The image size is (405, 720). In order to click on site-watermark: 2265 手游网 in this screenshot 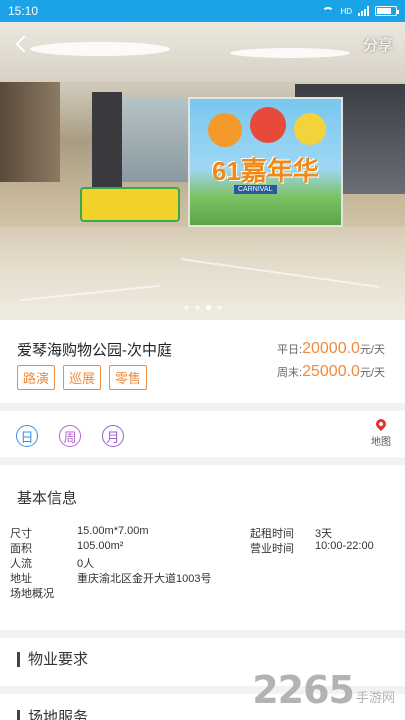, I will do `click(323, 690)`.